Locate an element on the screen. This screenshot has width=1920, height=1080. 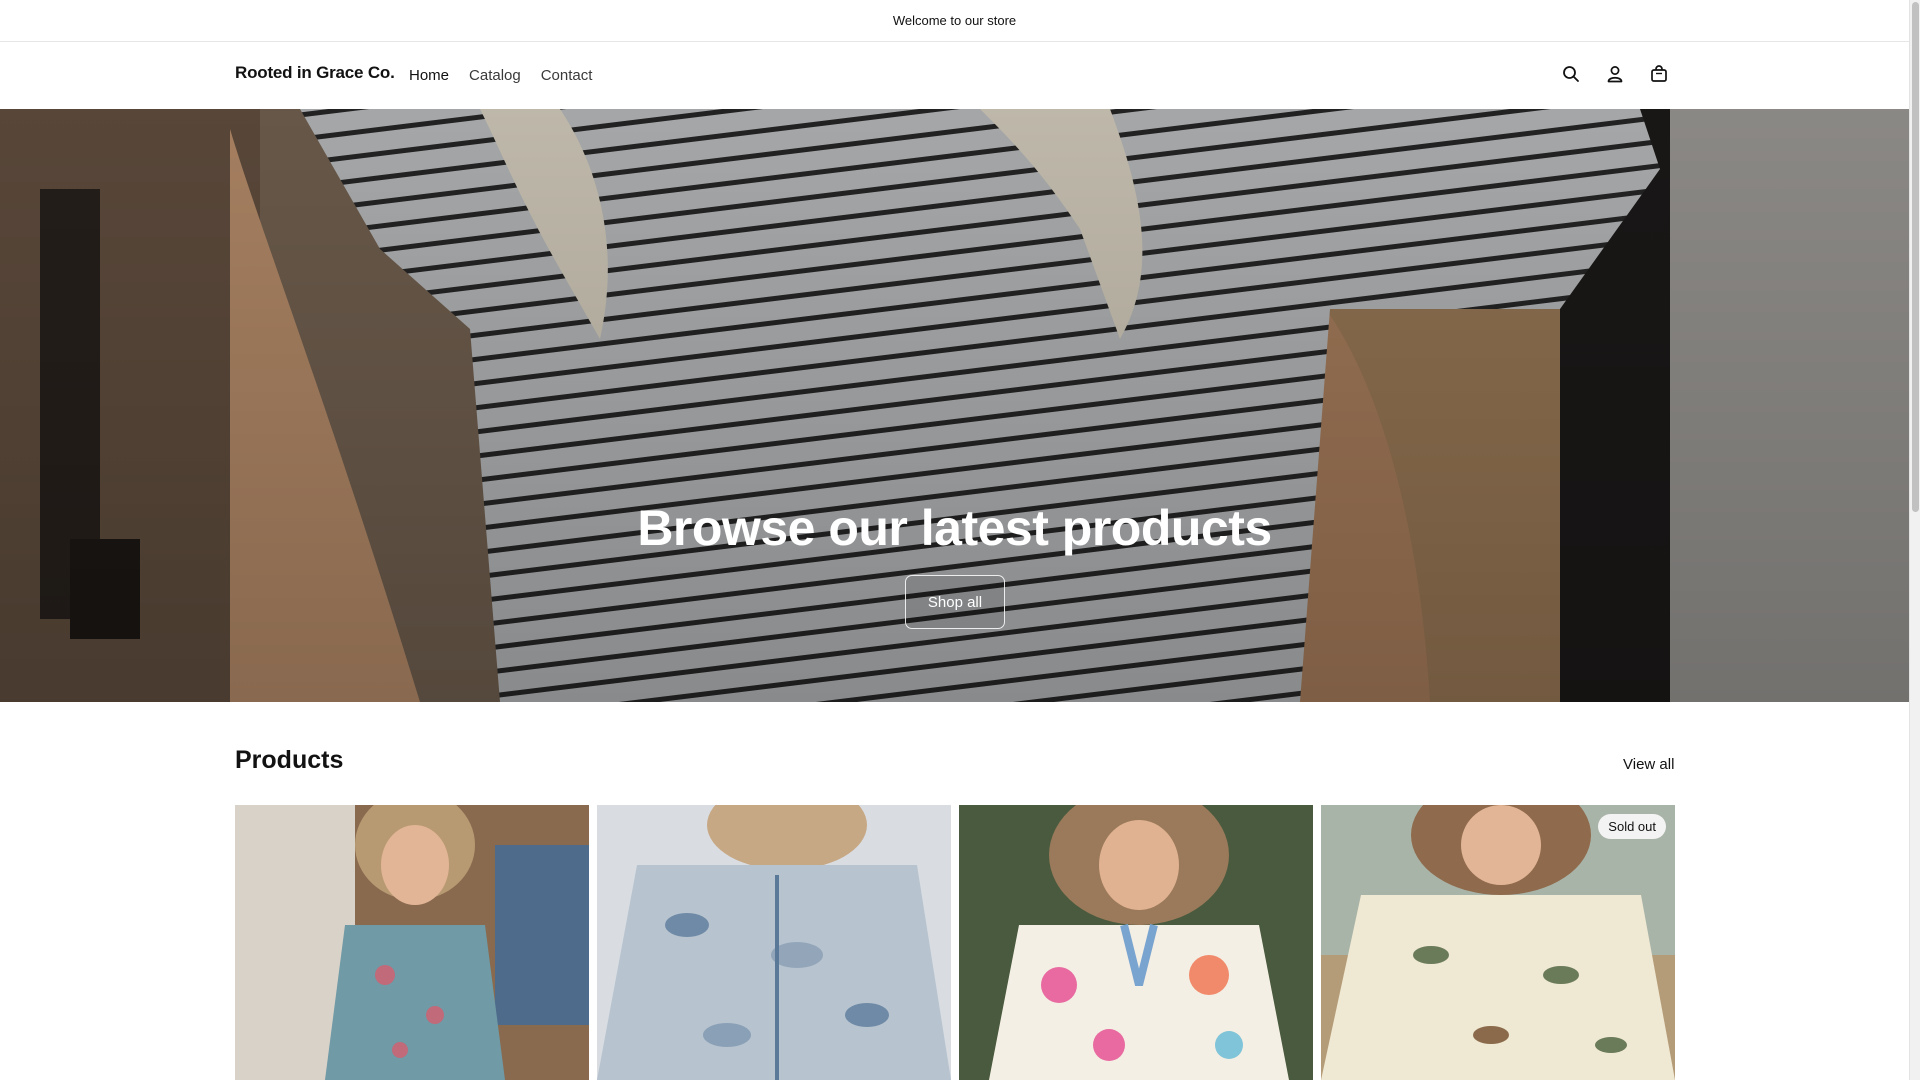
search-icon is located at coordinates (1571, 74).